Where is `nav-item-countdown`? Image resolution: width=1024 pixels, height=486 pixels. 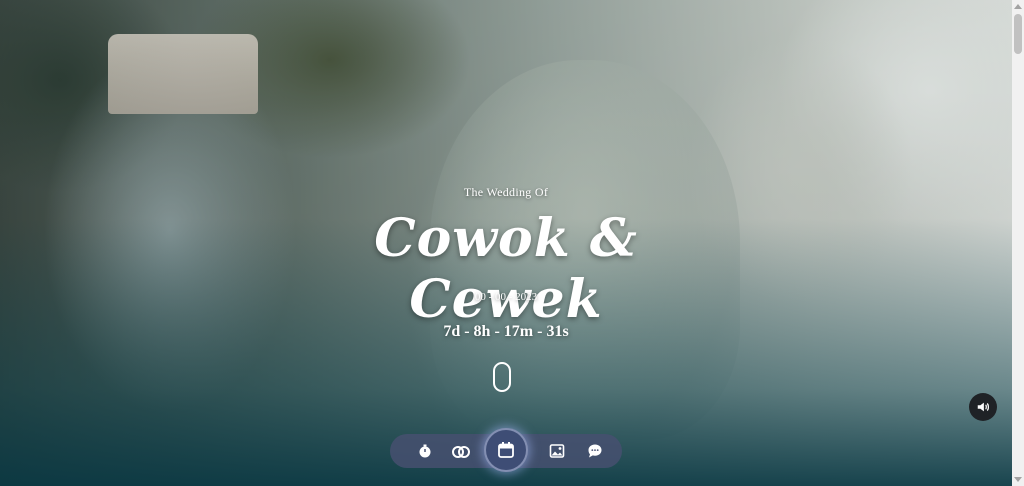
nav-item-countdown is located at coordinates (425, 451).